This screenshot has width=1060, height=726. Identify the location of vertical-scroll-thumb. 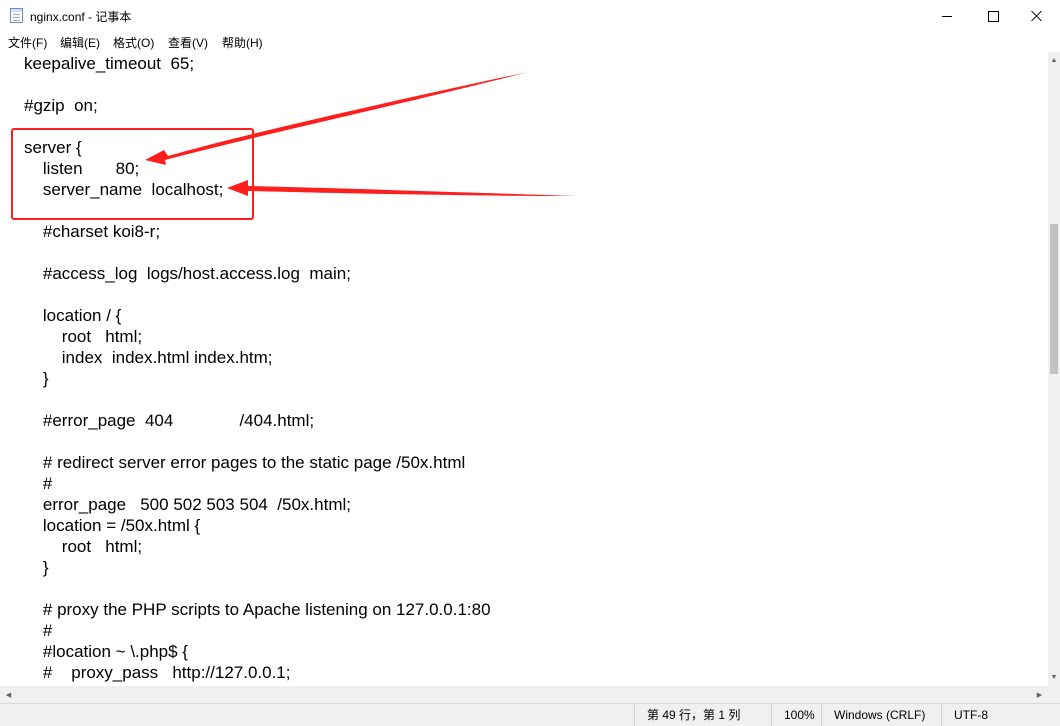
(1054, 299).